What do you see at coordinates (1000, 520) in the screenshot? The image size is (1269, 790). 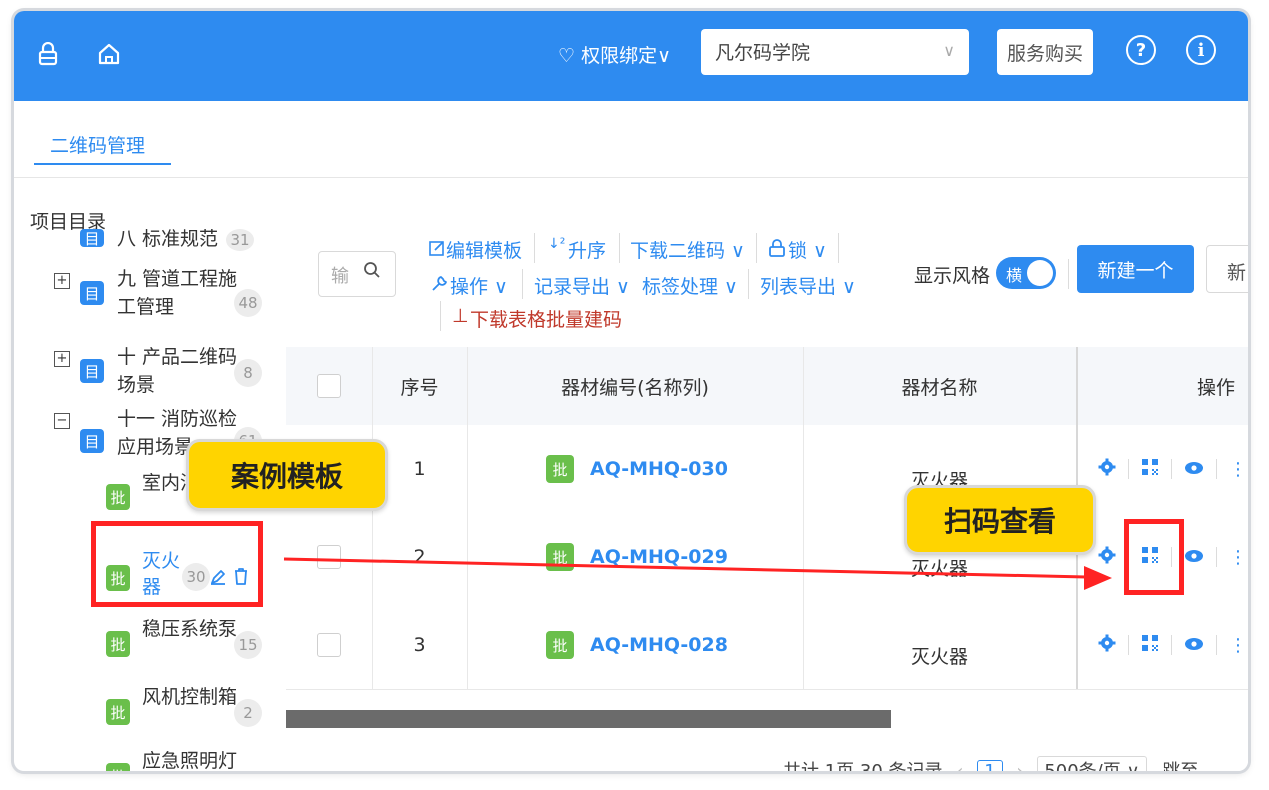 I see `callout-scan-view: 扫码查看` at bounding box center [1000, 520].